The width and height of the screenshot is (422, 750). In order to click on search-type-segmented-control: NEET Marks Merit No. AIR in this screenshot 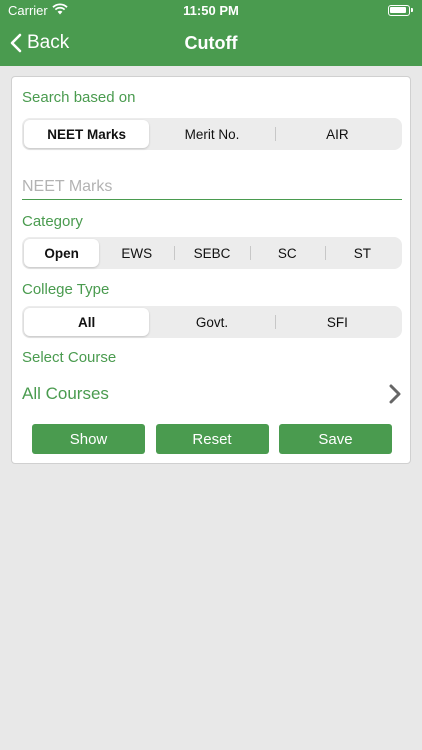, I will do `click(212, 134)`.